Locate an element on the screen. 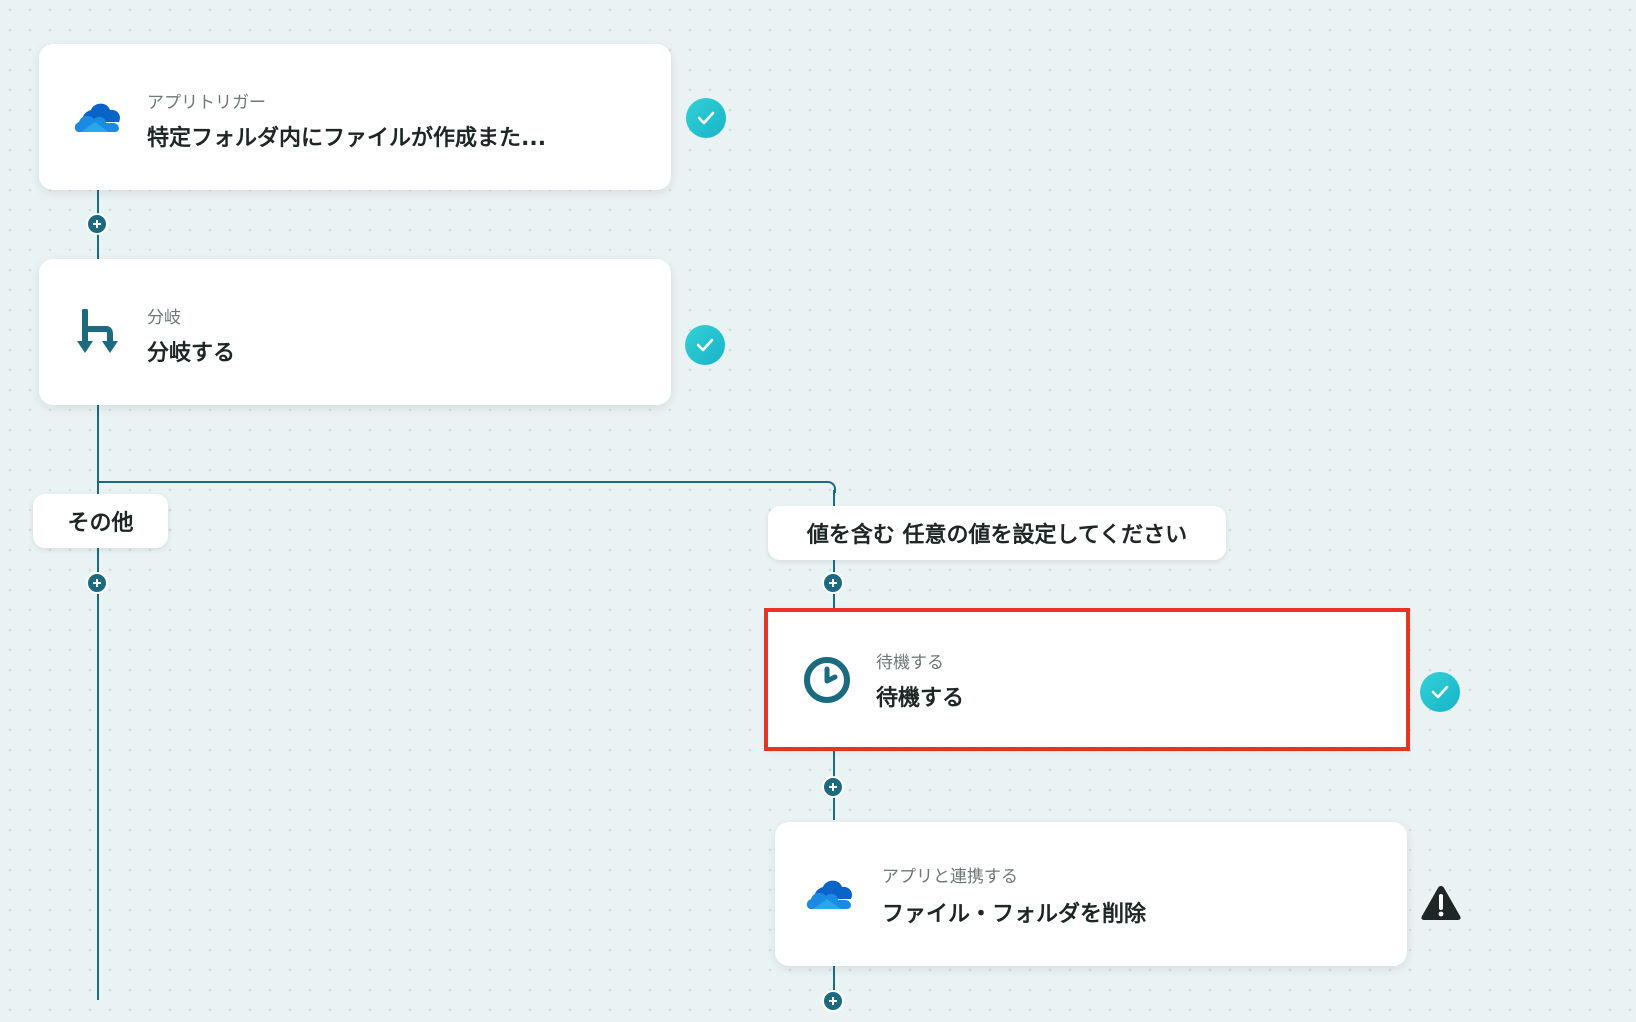  node-subtitle: アプリトリガー is located at coordinates (206, 103).